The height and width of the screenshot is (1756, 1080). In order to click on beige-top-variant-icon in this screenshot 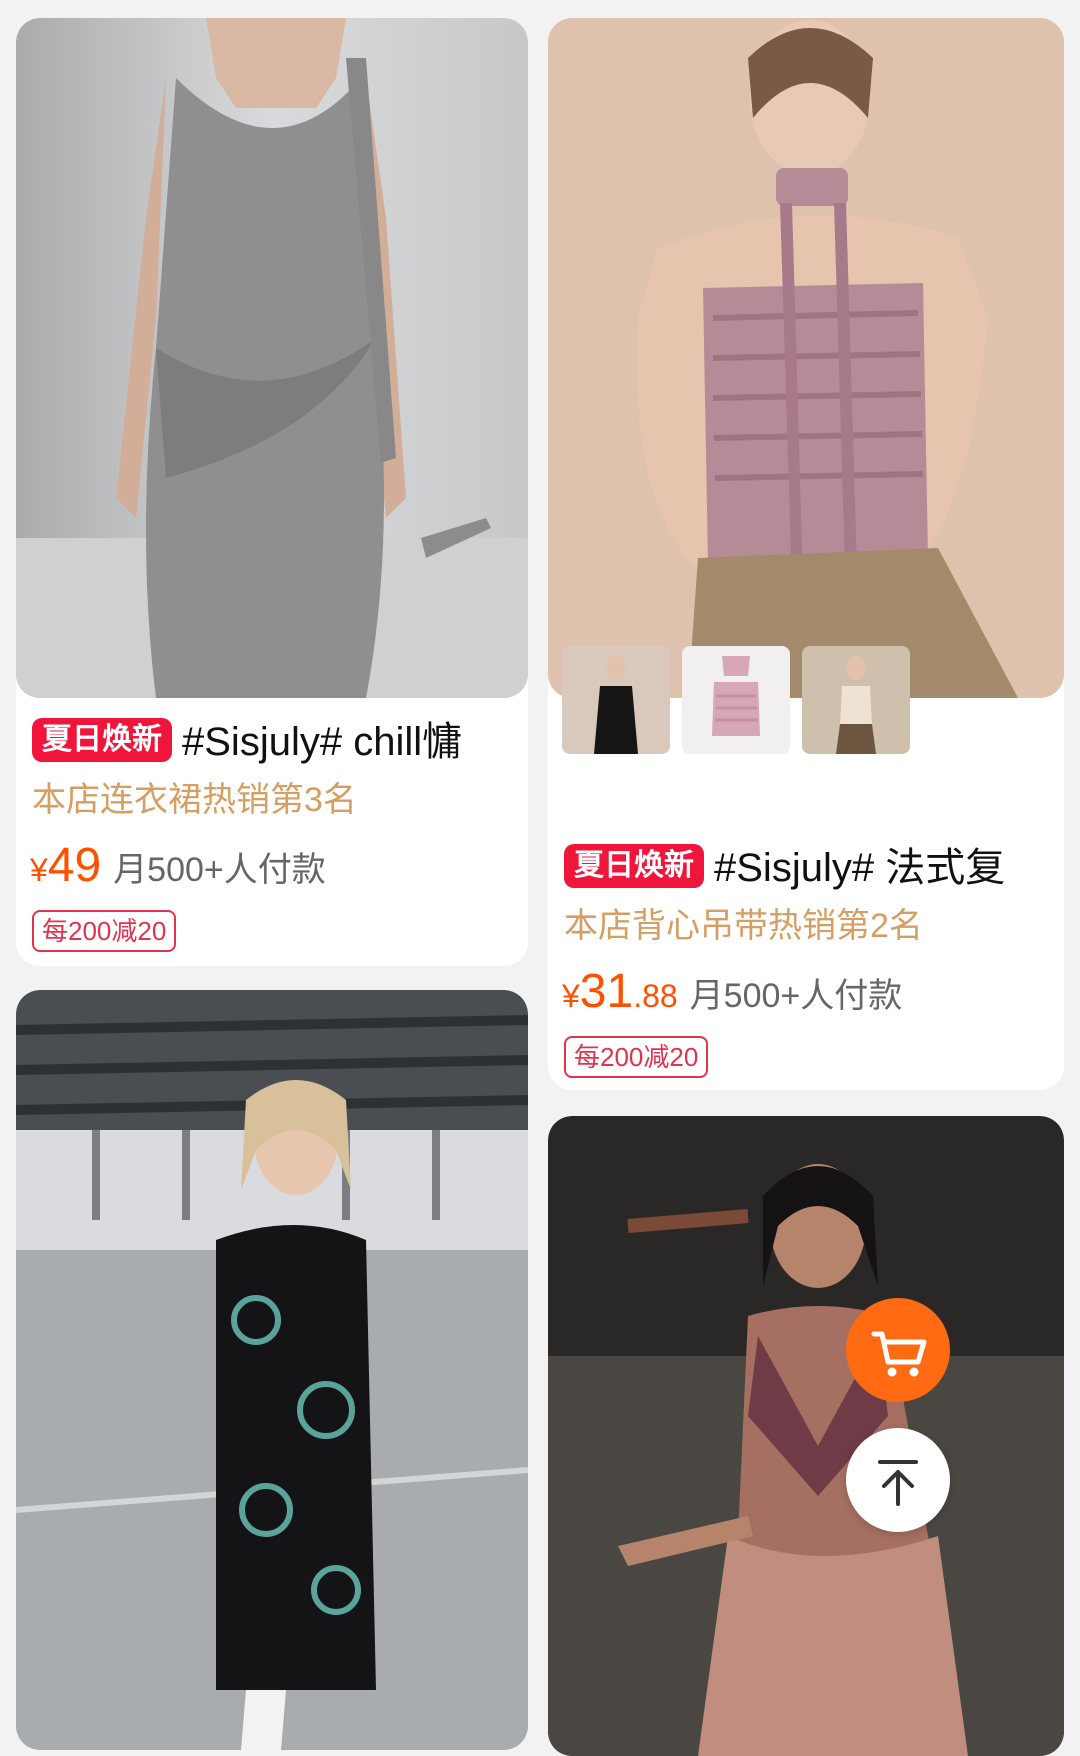, I will do `click(856, 700)`.